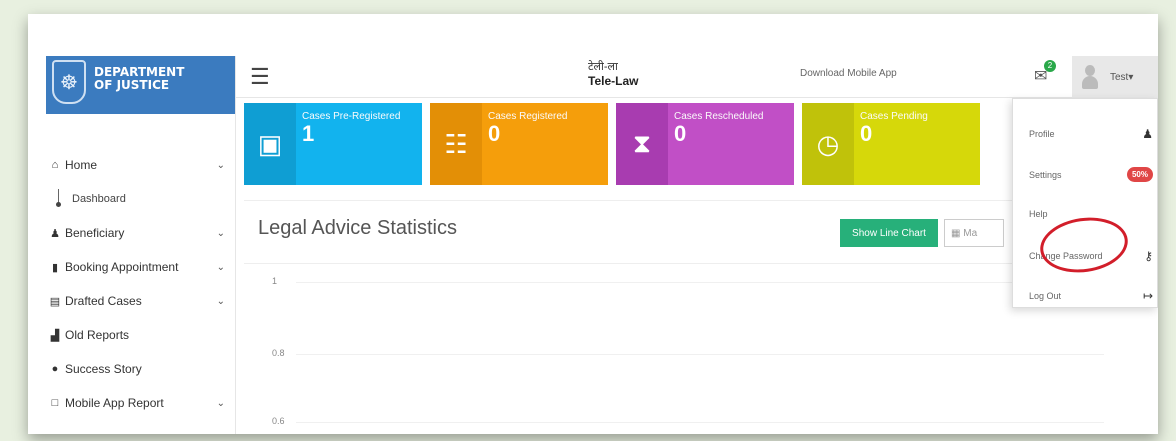 The height and width of the screenshot is (441, 1176). Describe the element at coordinates (1045, 296) in the screenshot. I see `menu-item-label: Log Out` at that location.